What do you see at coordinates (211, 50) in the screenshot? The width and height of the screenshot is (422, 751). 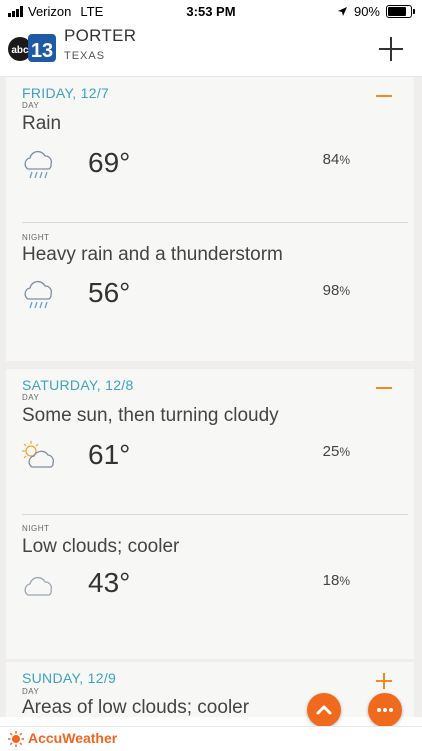 I see `app-header: abc 13 PORTER TEXAS` at bounding box center [211, 50].